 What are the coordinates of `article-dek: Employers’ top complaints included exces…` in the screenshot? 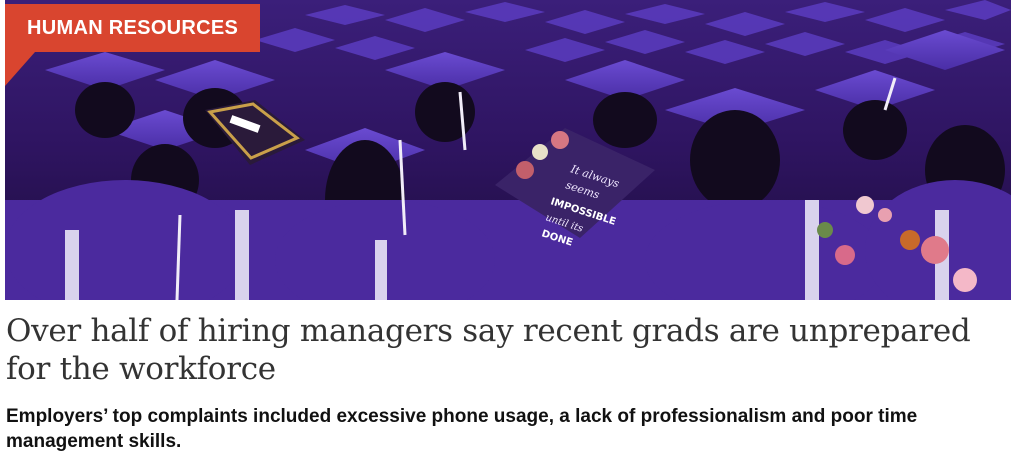 It's located at (462, 429).